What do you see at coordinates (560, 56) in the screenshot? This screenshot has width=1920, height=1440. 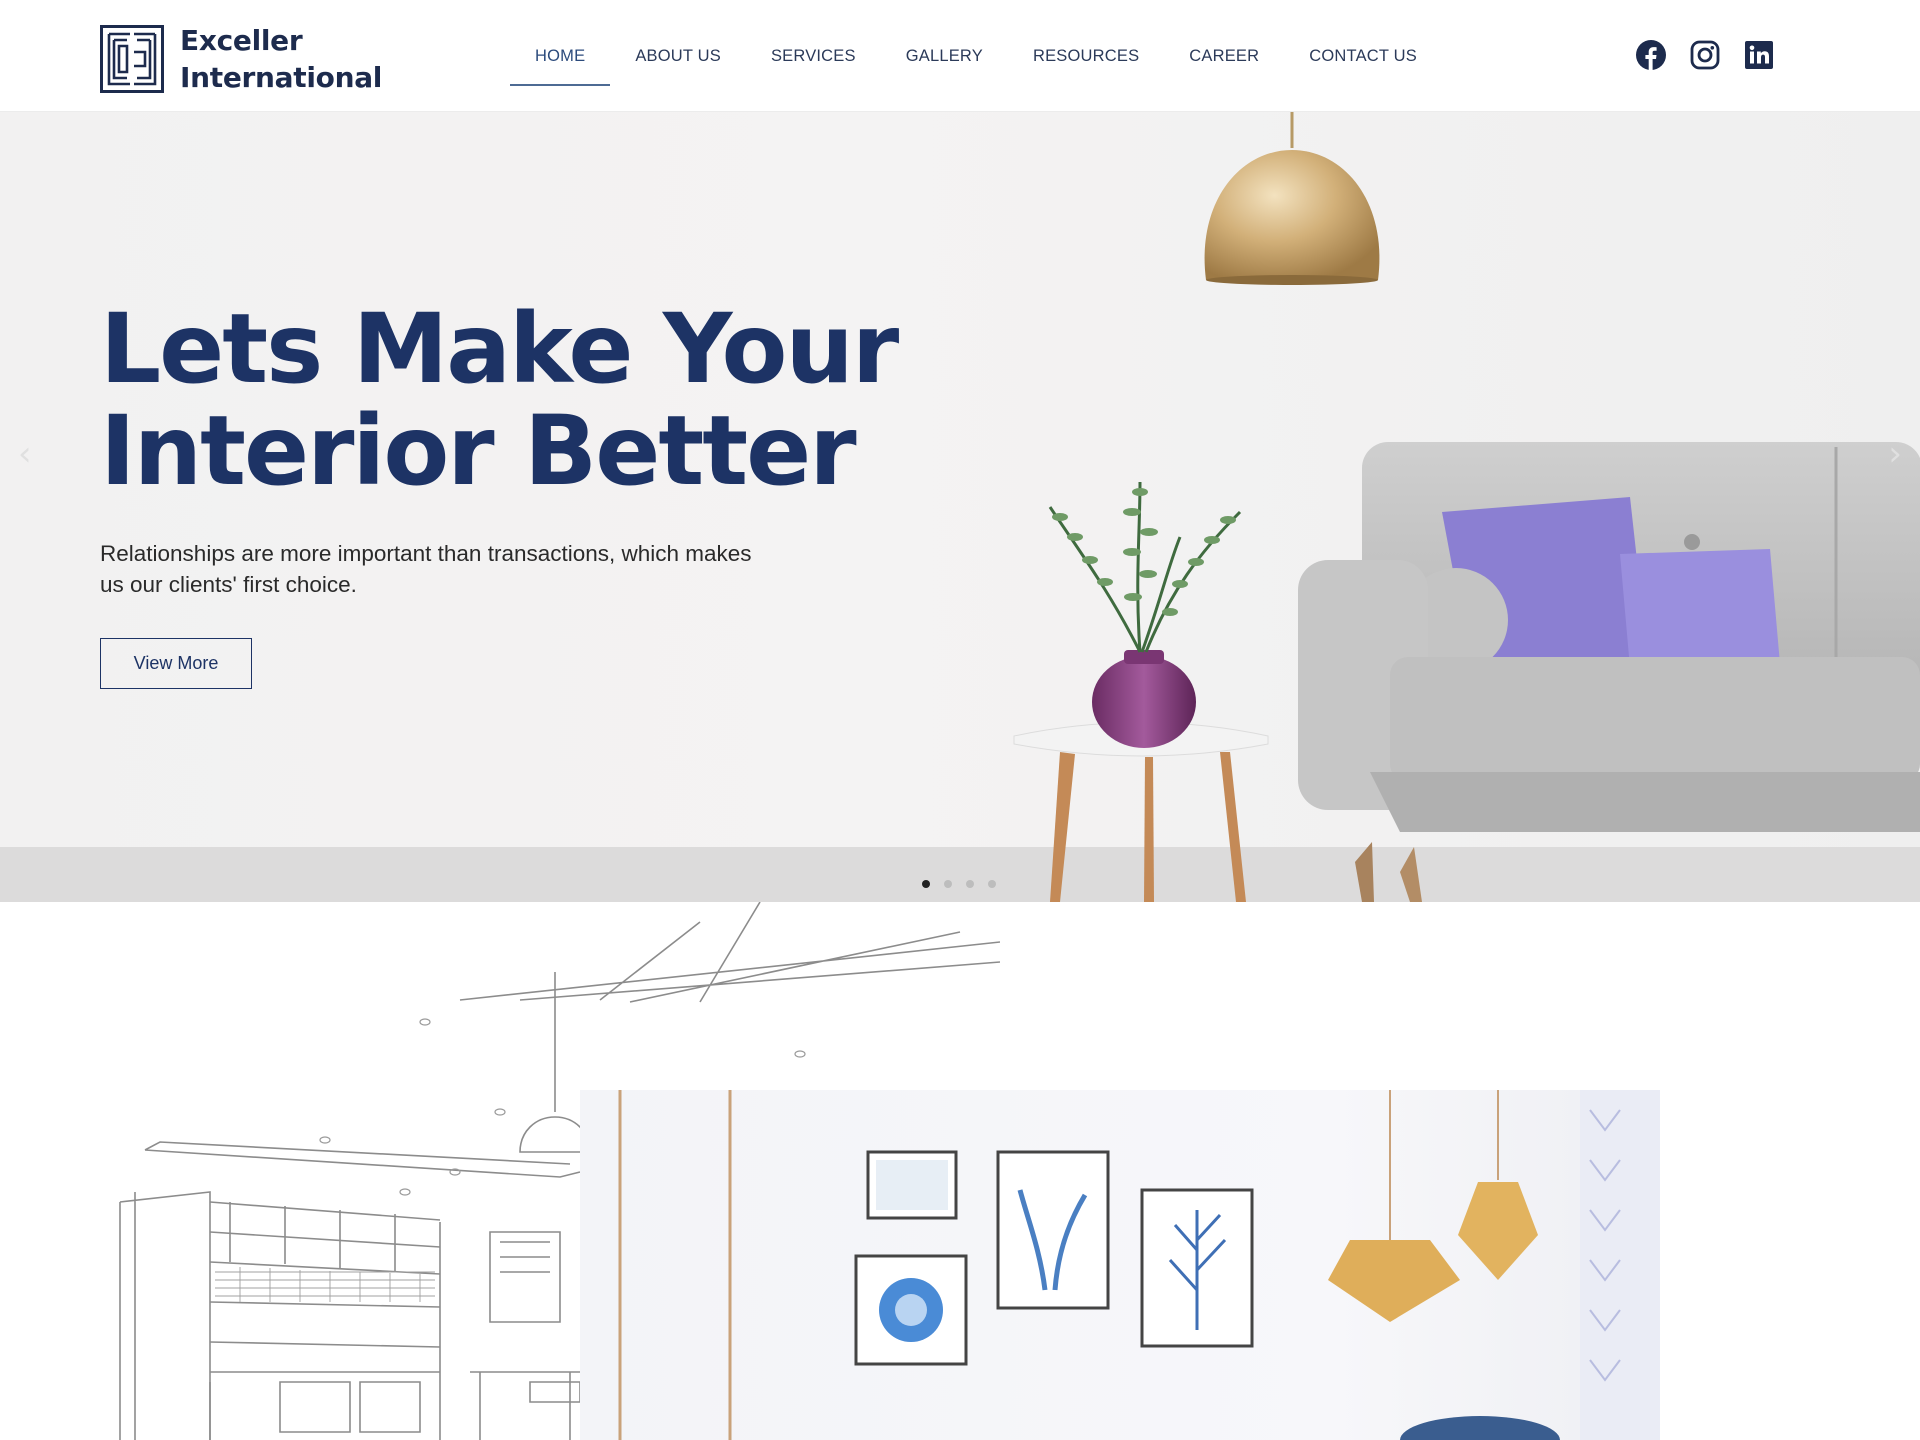 I see `nav-item-home: HOME` at bounding box center [560, 56].